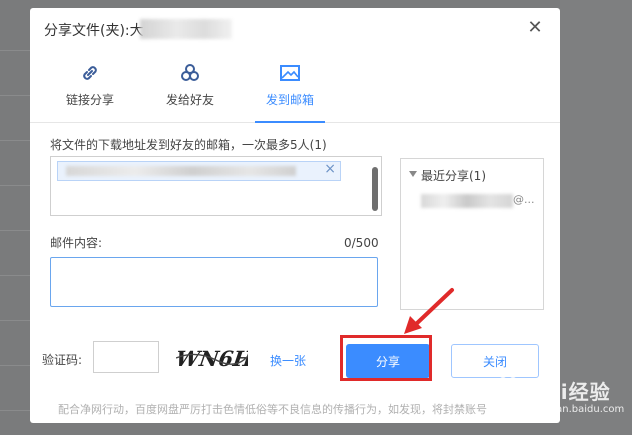  I want to click on paw-icon, so click(508, 391).